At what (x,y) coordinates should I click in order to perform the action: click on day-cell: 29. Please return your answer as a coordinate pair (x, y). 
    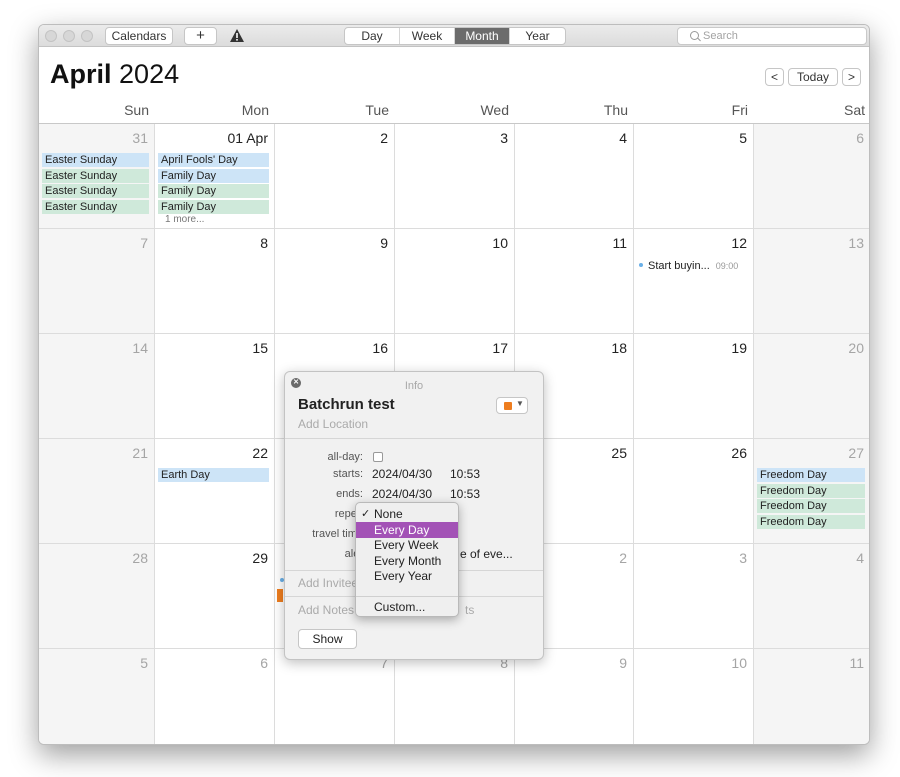
    Looking at the image, I should click on (215, 596).